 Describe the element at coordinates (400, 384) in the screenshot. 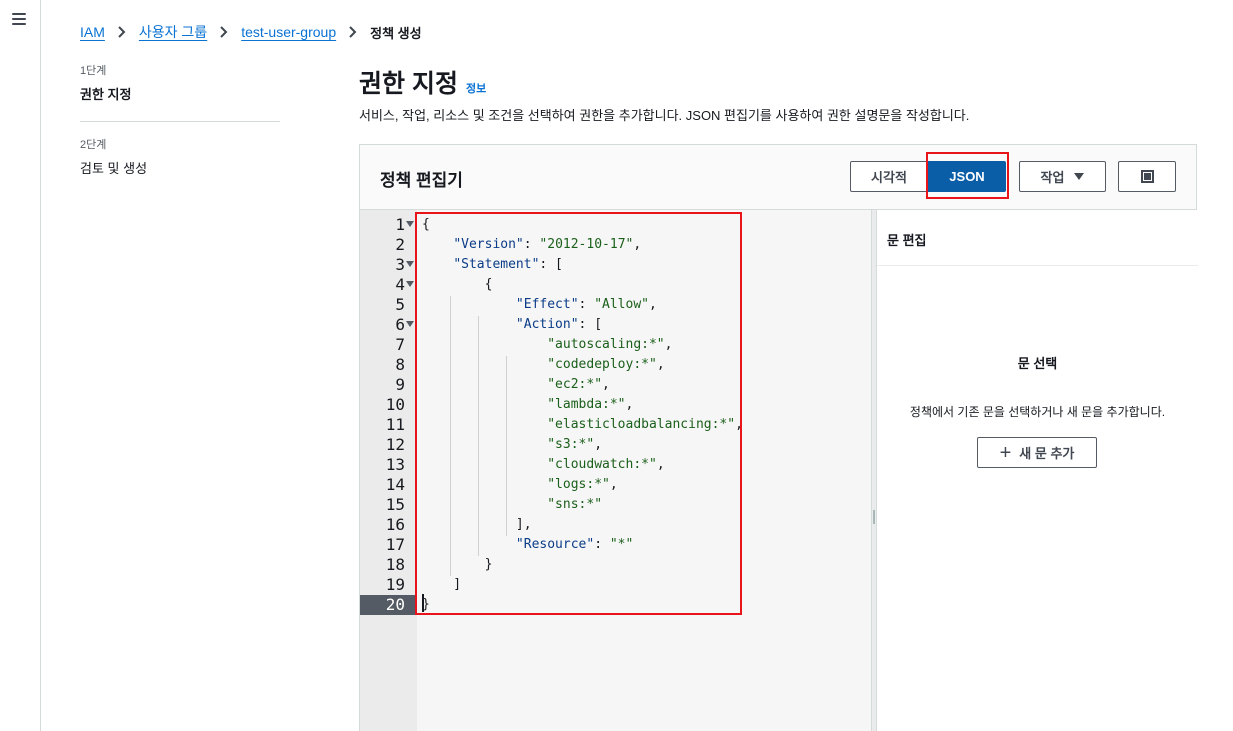

I see `line-number: 9` at that location.